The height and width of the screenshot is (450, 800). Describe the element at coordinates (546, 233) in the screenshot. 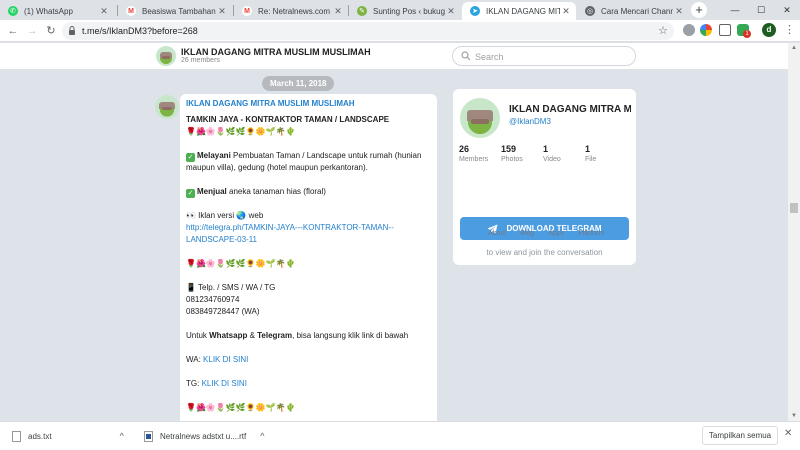

I see `footer-links: About Blog Apps Platform` at that location.